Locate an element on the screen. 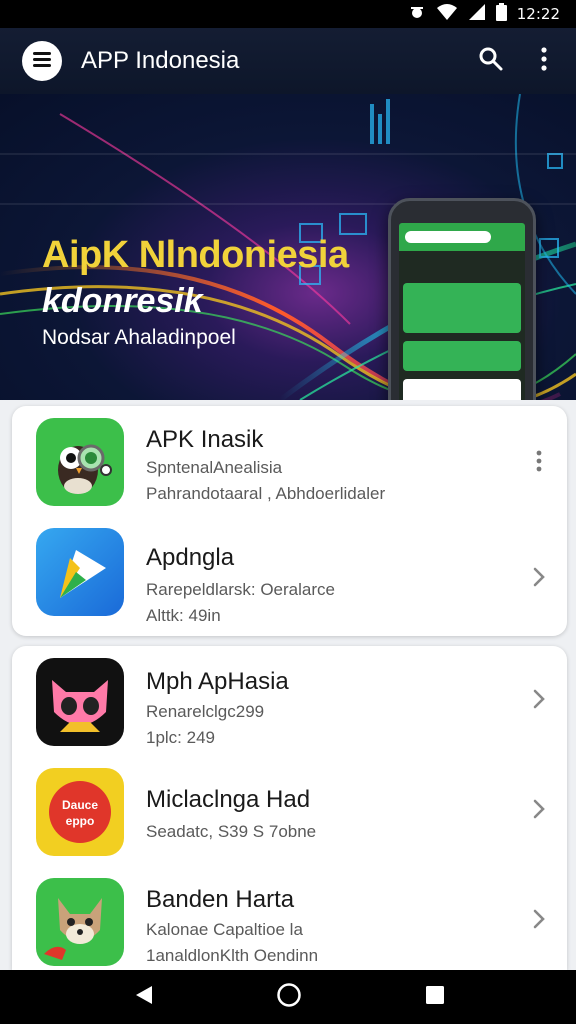  menu-button is located at coordinates (42, 61).